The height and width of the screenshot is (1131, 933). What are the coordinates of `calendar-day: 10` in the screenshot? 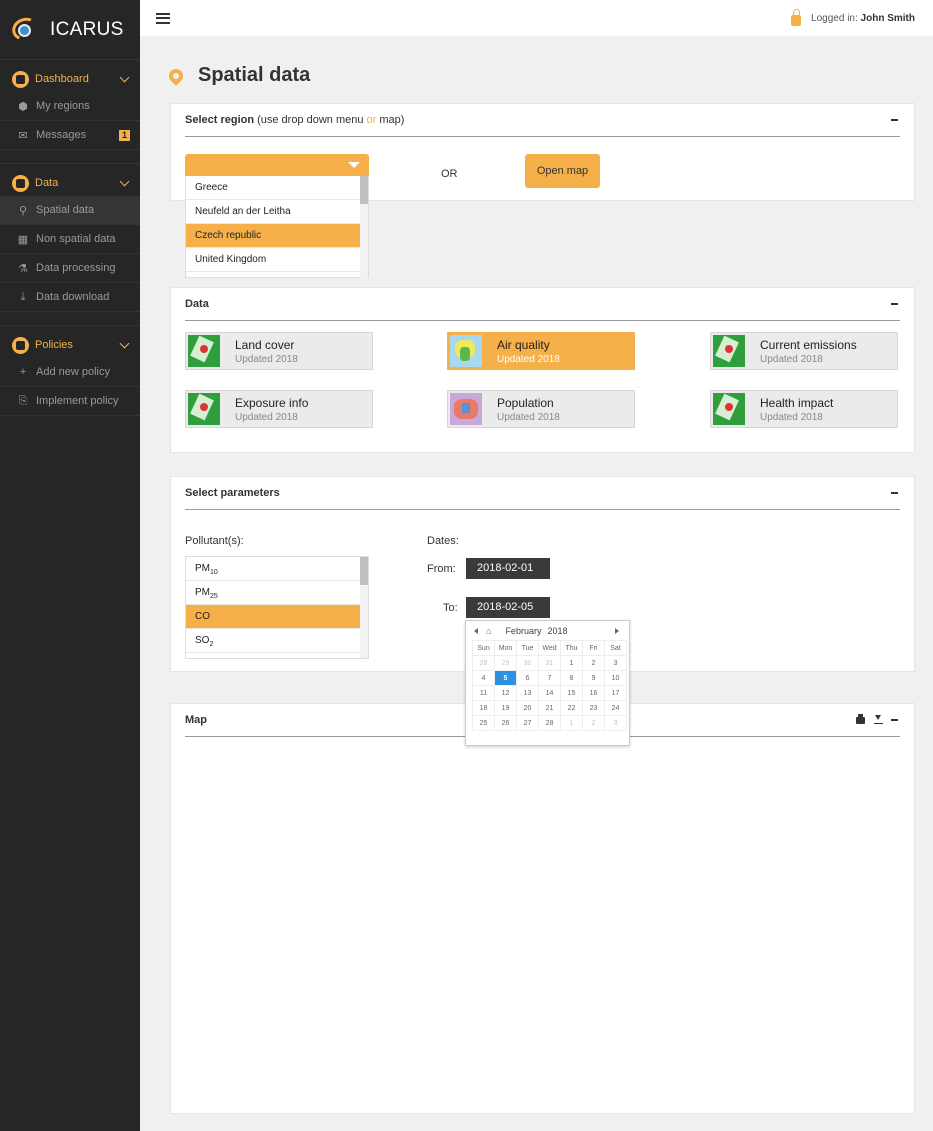 It's located at (615, 678).